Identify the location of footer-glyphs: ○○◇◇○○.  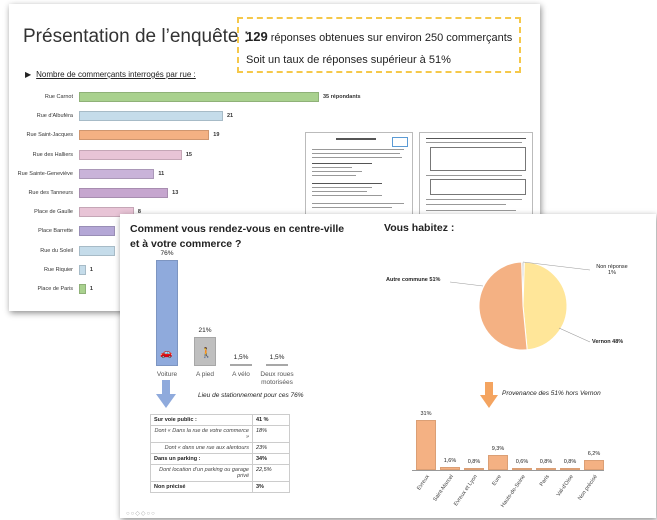
(141, 514).